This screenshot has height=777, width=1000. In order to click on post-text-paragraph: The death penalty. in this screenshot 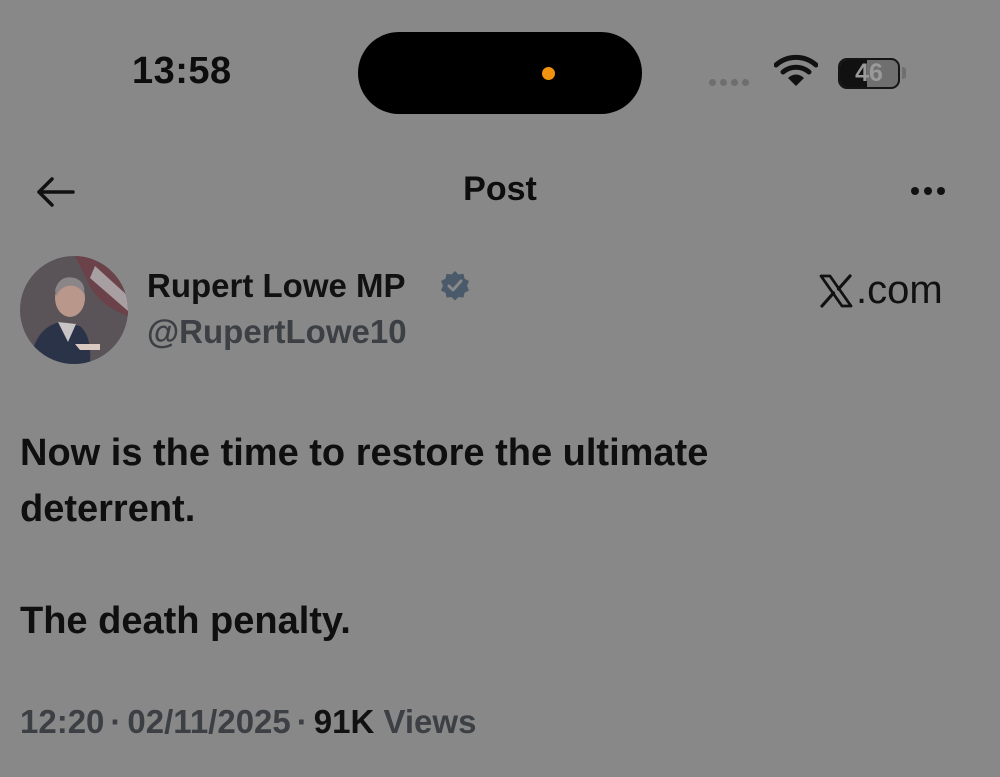, I will do `click(185, 621)`.